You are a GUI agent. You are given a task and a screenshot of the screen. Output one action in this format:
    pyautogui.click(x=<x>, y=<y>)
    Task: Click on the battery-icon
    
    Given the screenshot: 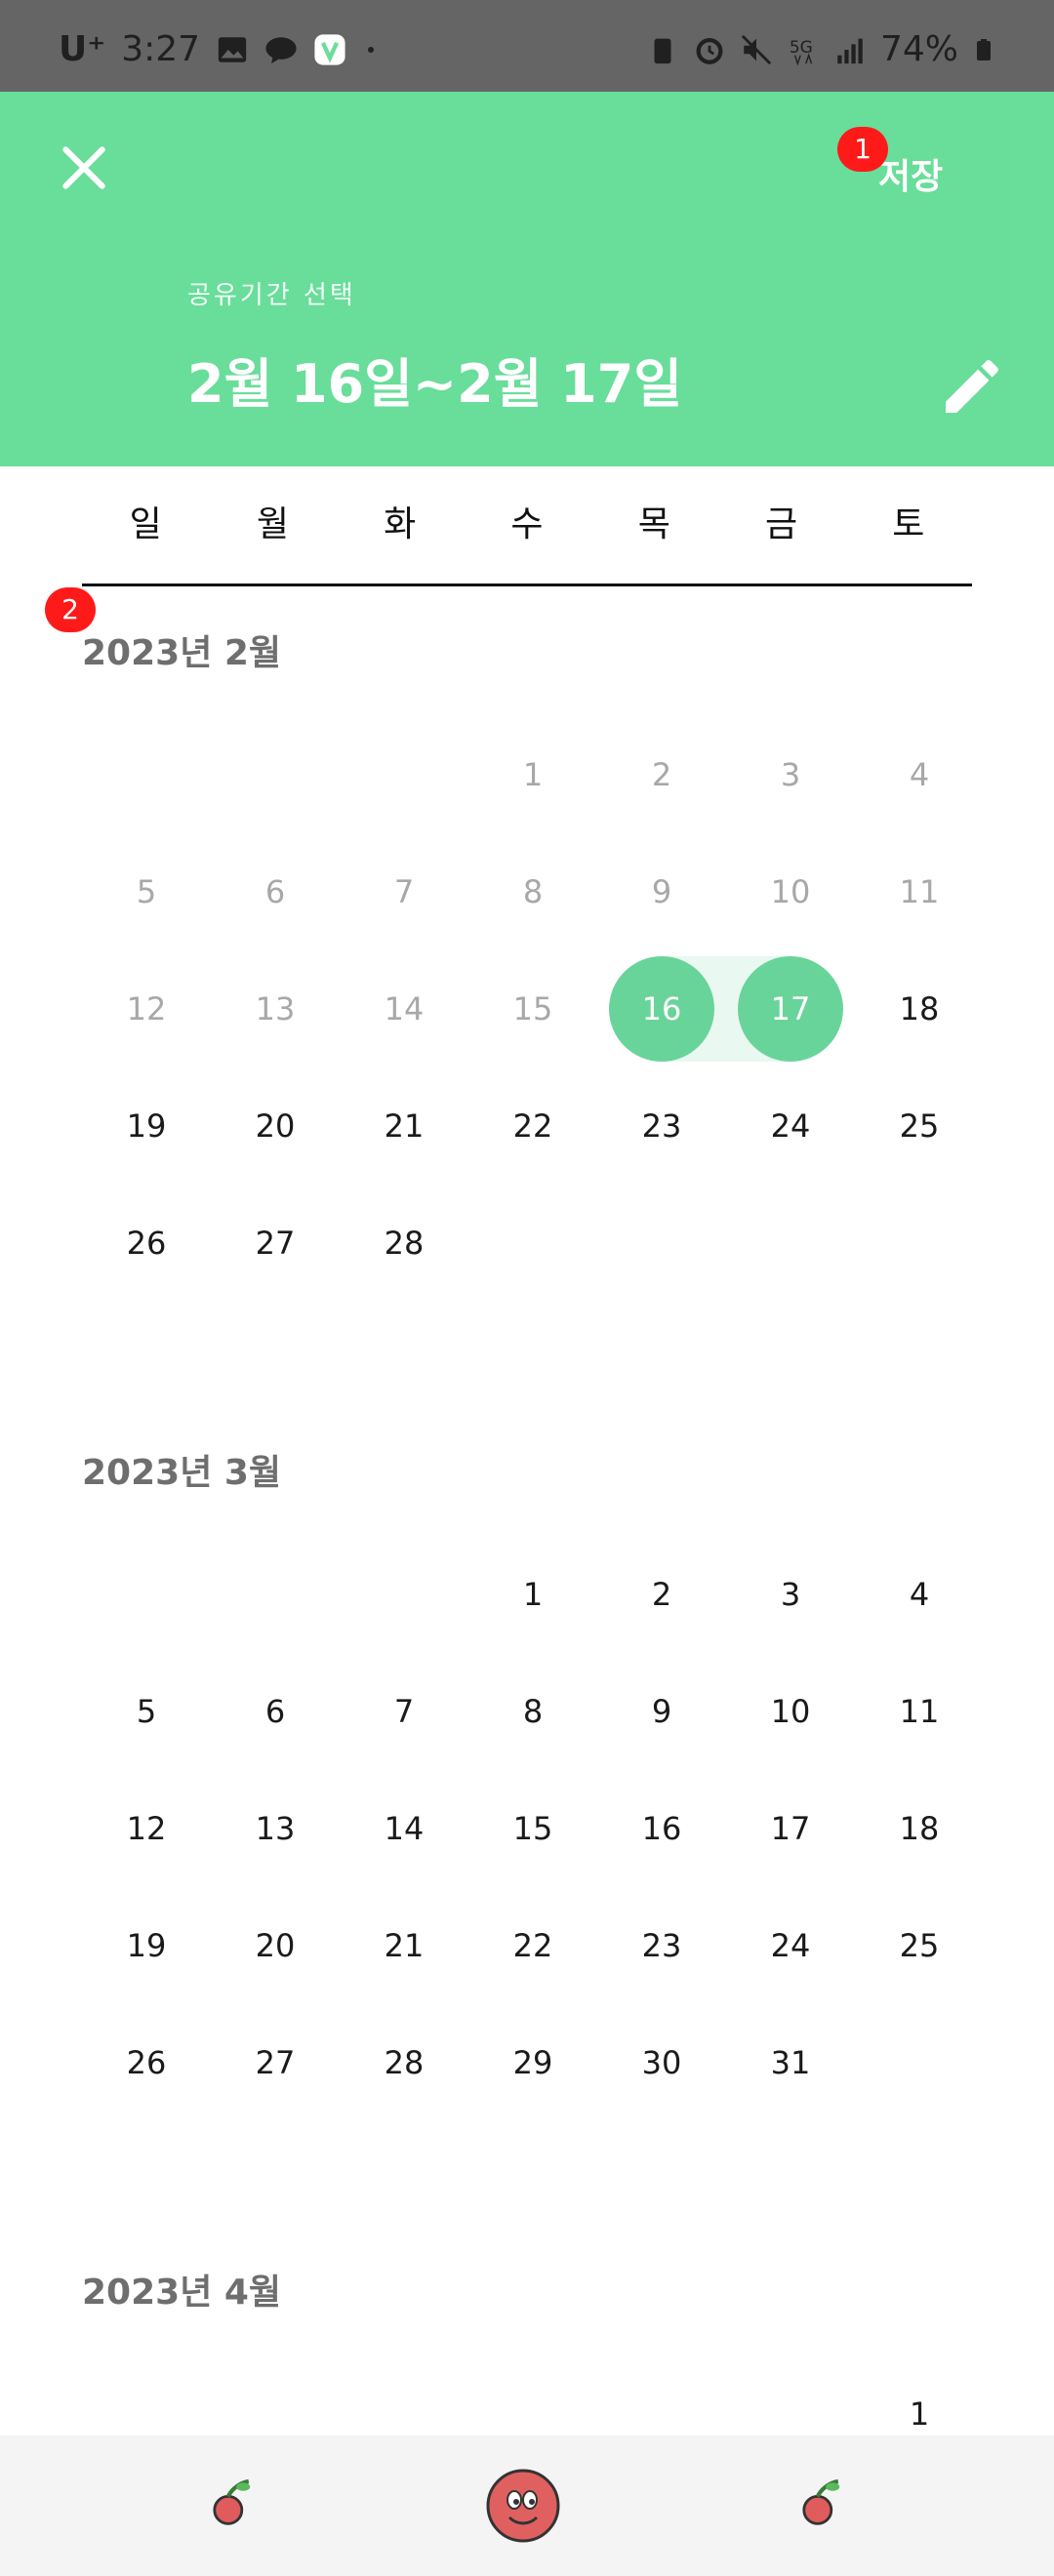 What is the action you would take?
    pyautogui.click(x=984, y=49)
    